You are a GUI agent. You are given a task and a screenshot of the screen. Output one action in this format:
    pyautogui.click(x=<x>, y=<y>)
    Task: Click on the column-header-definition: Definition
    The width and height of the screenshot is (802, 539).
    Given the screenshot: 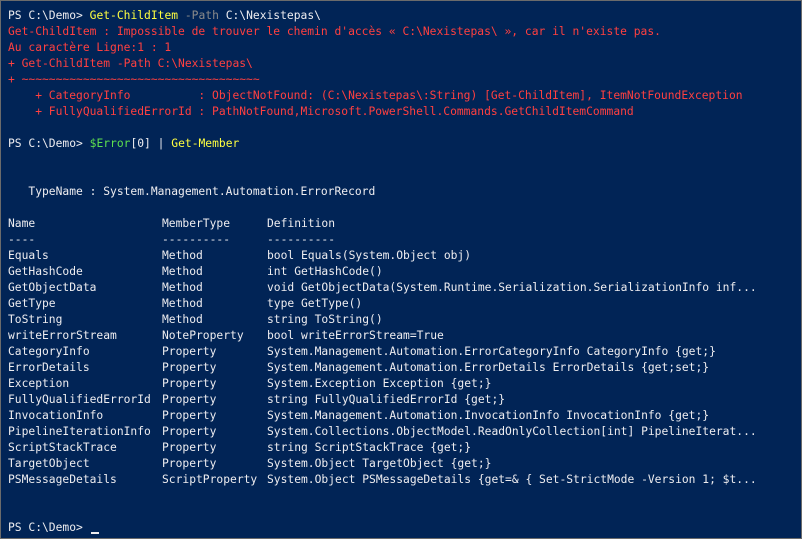 What is the action you would take?
    pyautogui.click(x=301, y=223)
    